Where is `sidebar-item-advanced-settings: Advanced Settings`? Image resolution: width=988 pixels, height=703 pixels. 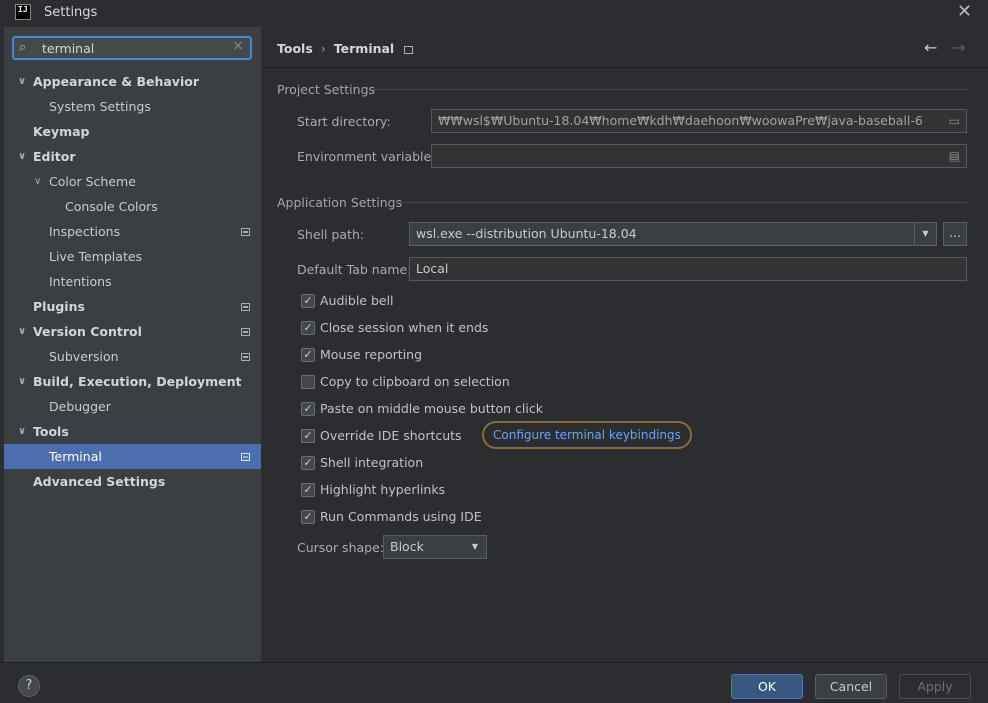 sidebar-item-advanced-settings: Advanced Settings is located at coordinates (132, 481).